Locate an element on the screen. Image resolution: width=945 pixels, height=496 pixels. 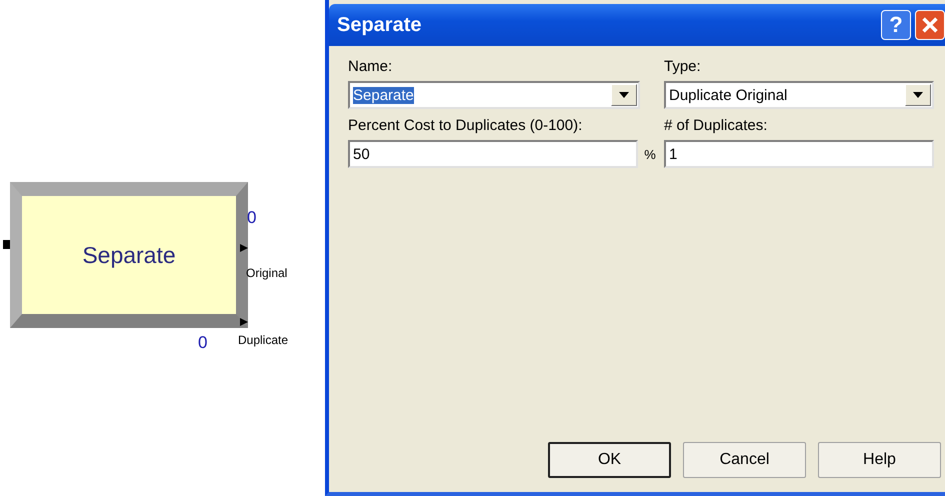
input-field: 1 is located at coordinates (799, 154).